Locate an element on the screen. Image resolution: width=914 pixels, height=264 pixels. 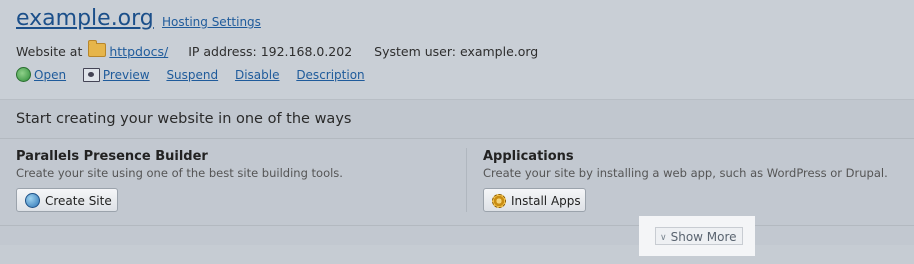
preview-screen-icon is located at coordinates (91, 75).